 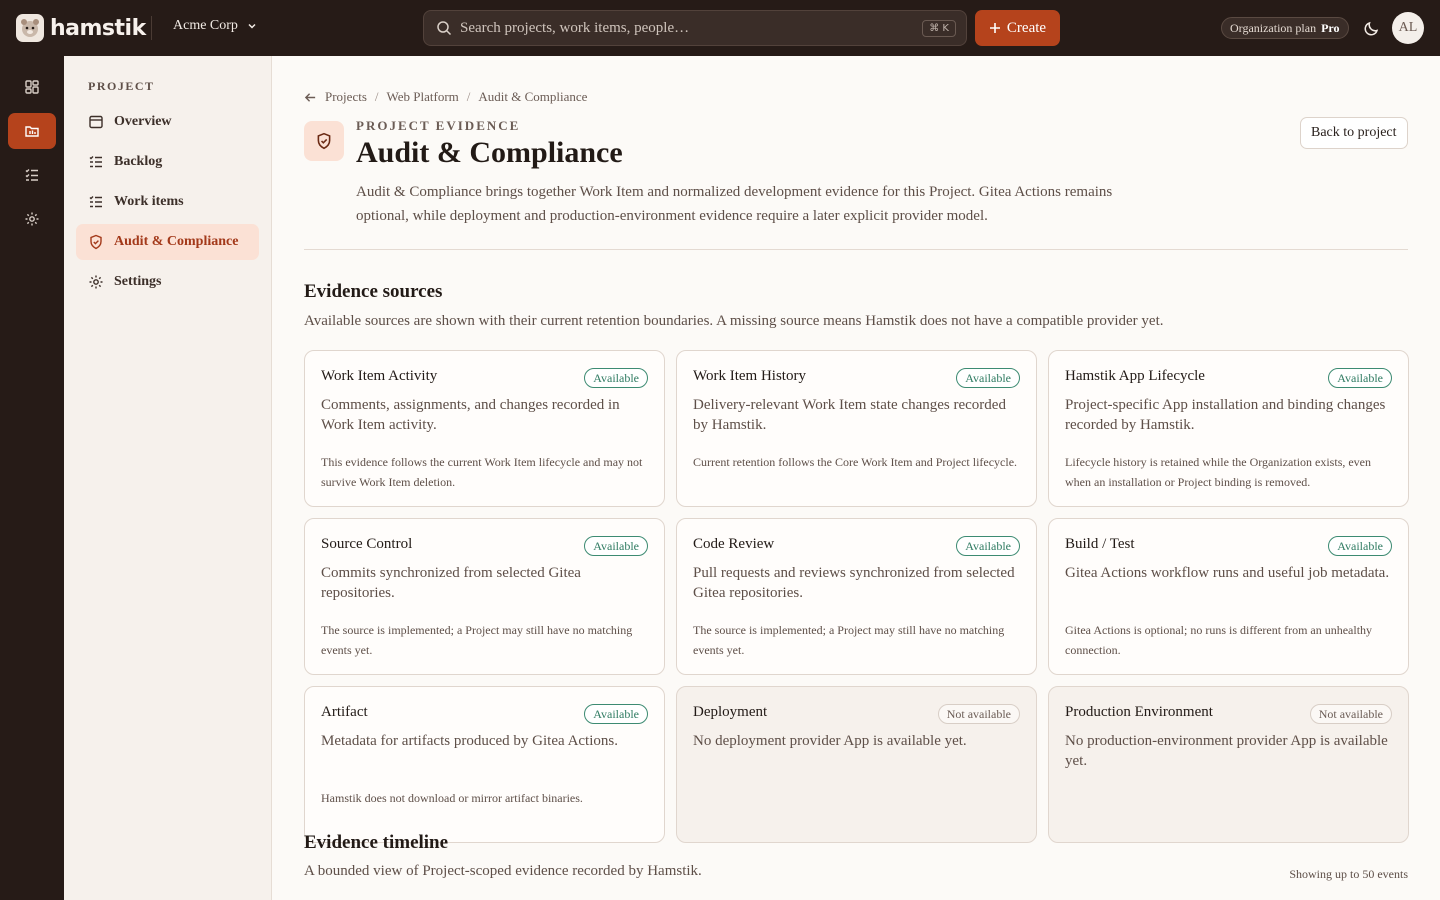 I want to click on org-switcher: Acme Corp, so click(x=215, y=26).